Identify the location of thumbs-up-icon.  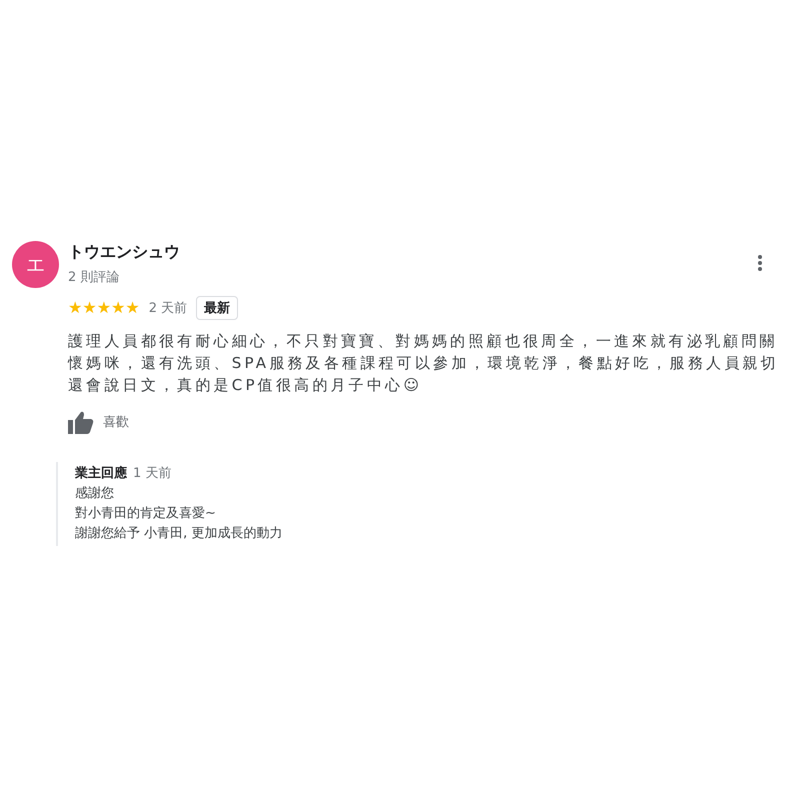
(81, 422).